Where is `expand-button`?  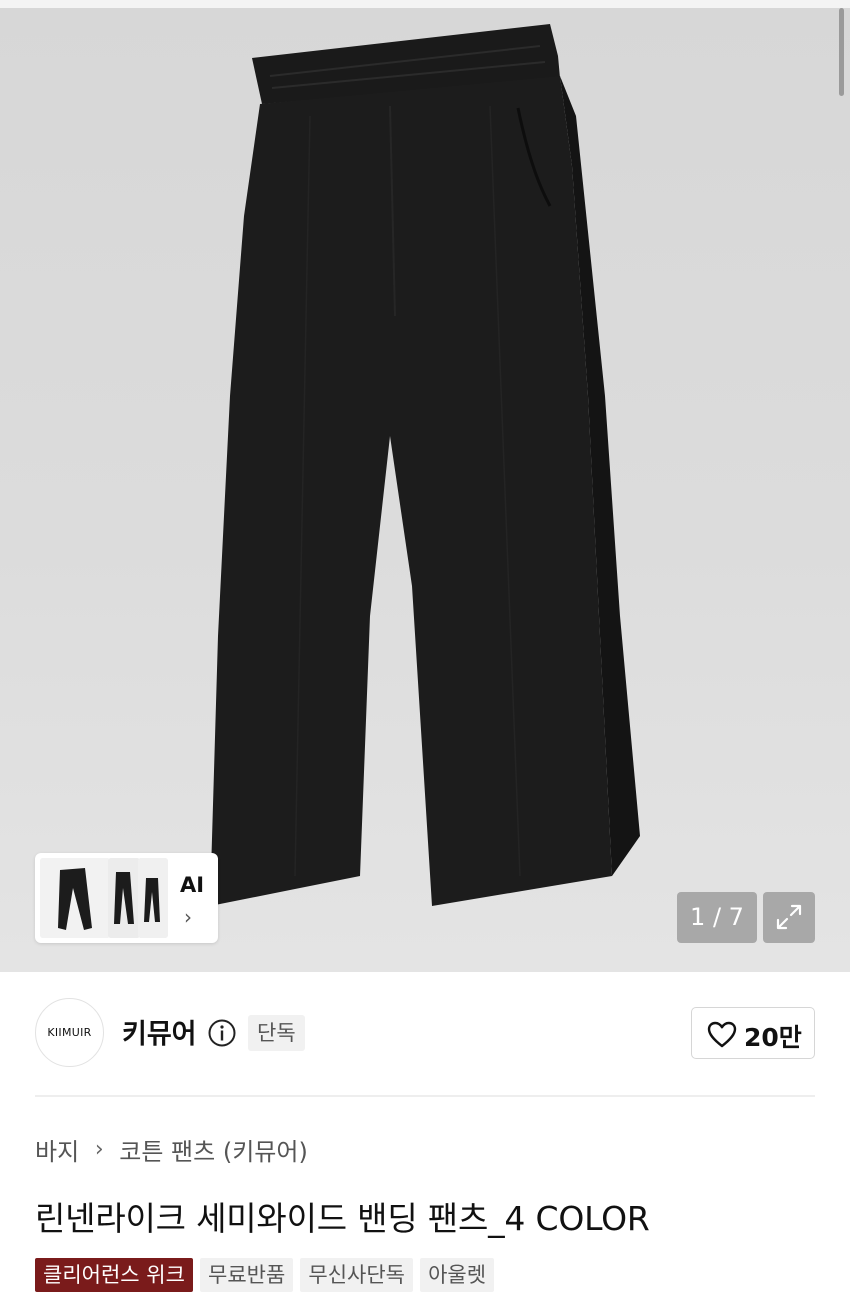
expand-button is located at coordinates (789, 917).